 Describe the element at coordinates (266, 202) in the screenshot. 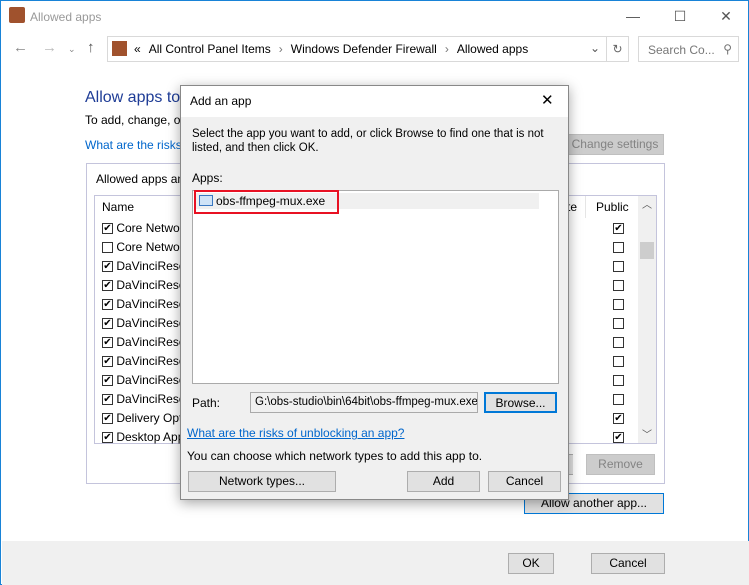

I see `highlight-box` at that location.